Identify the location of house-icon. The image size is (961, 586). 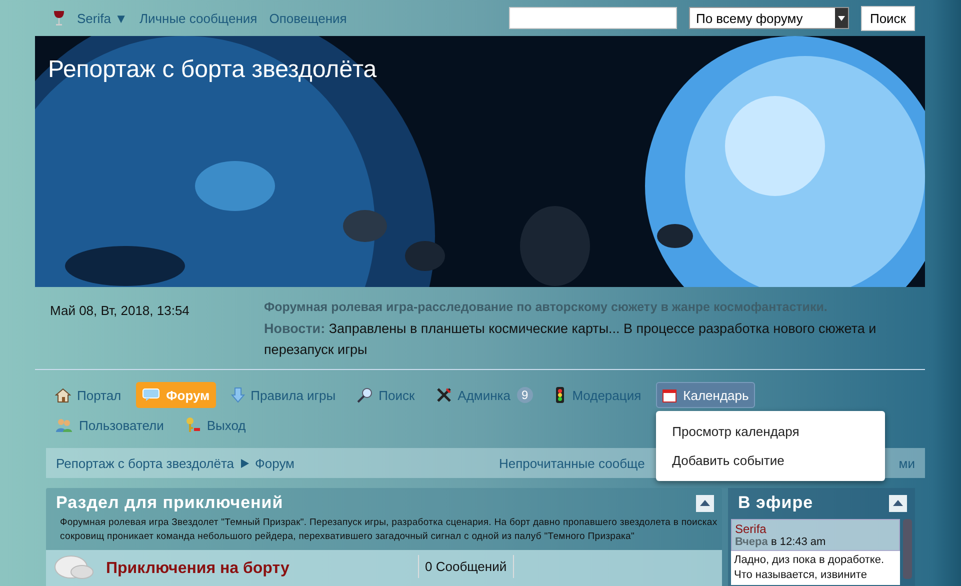
(63, 395).